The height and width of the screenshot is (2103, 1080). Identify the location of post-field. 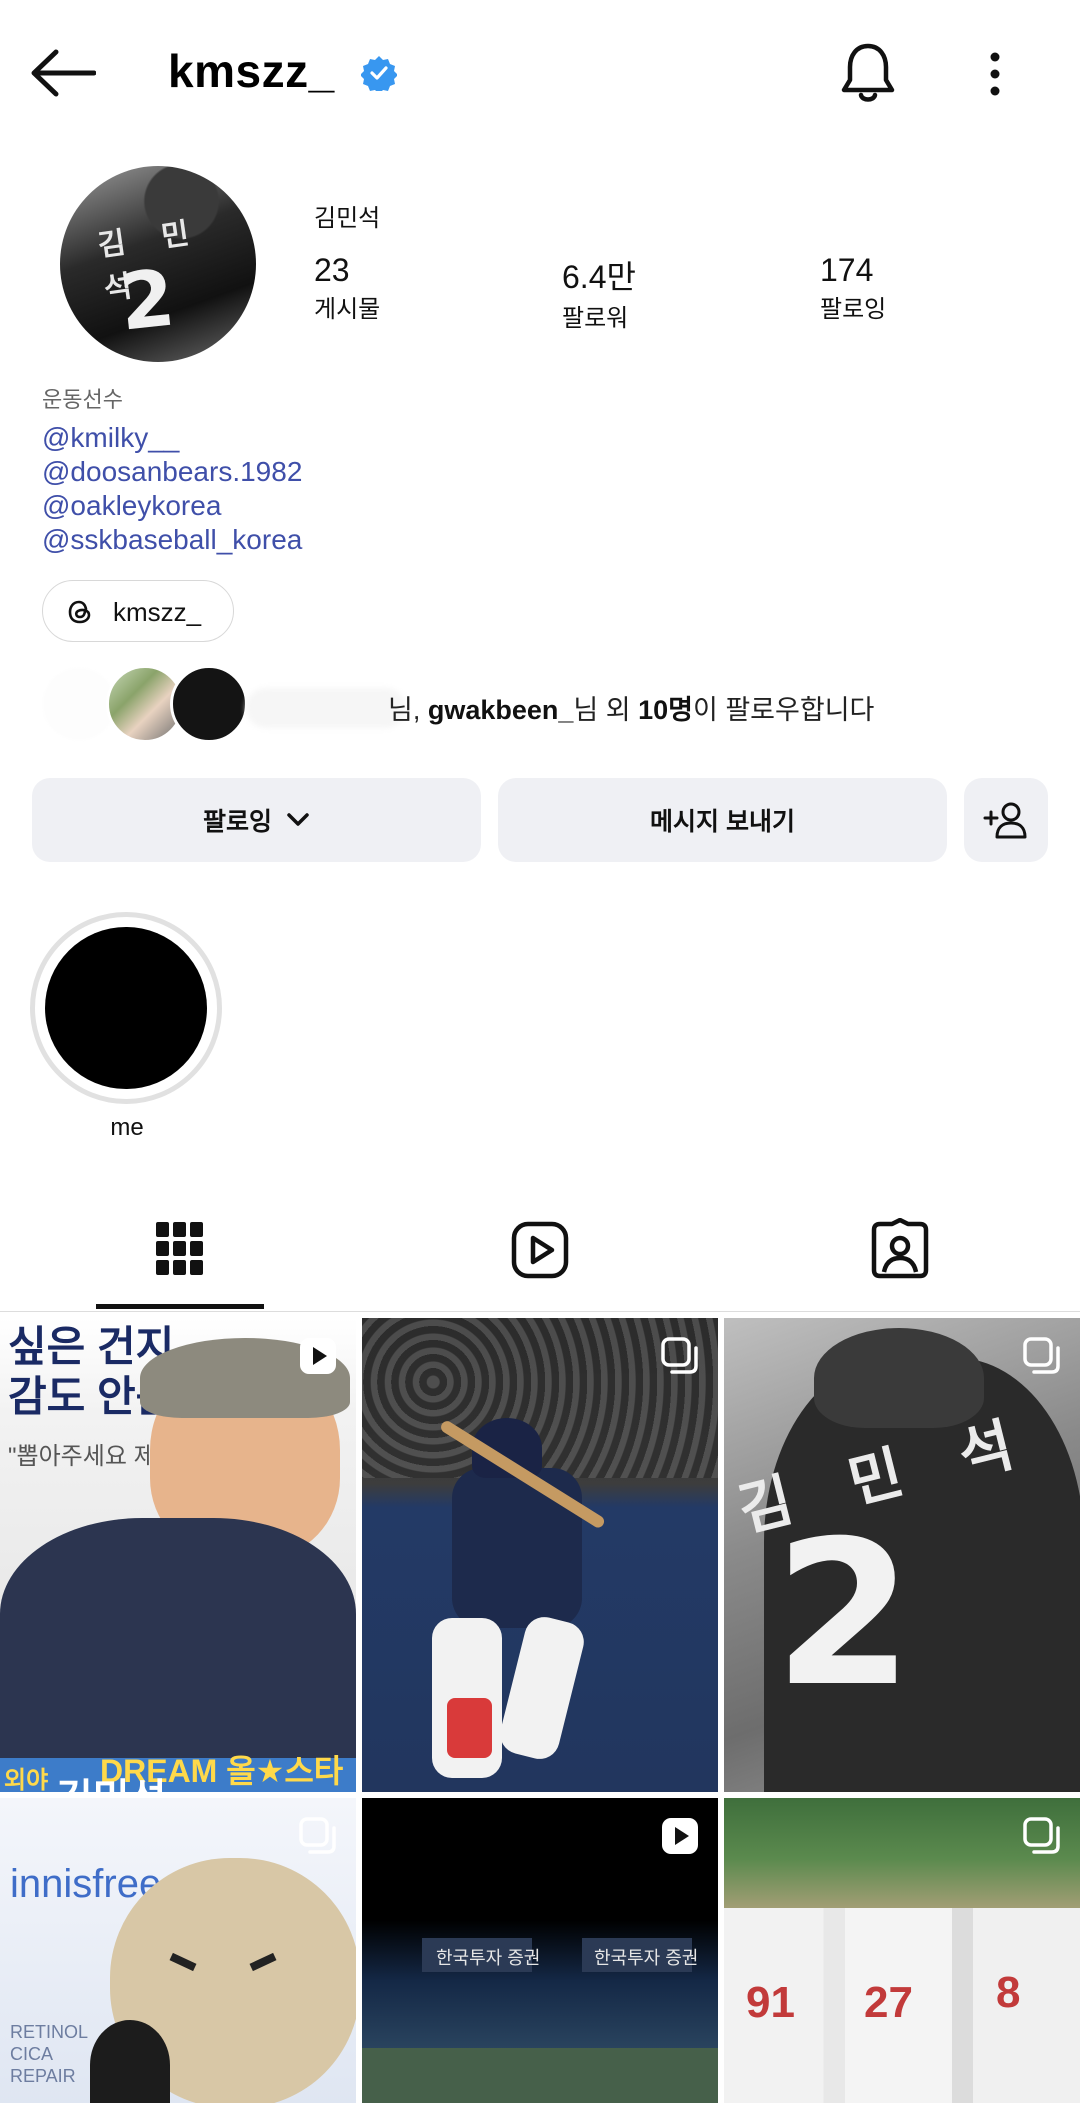
(540, 2075).